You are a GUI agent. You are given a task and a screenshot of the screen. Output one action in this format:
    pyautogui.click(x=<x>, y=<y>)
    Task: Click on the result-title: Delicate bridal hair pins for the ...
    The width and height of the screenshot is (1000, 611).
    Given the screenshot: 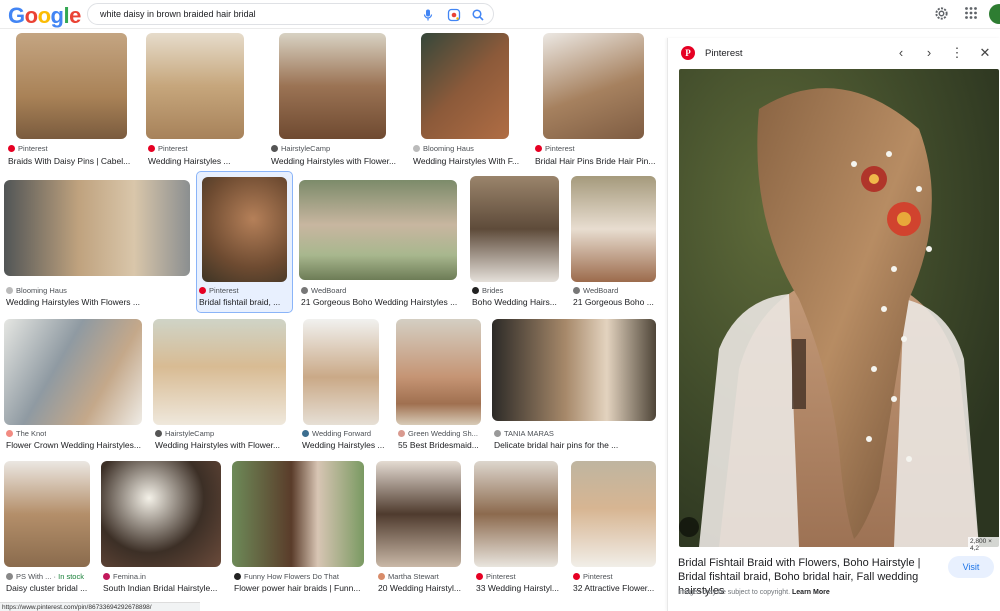 What is the action you would take?
    pyautogui.click(x=575, y=445)
    